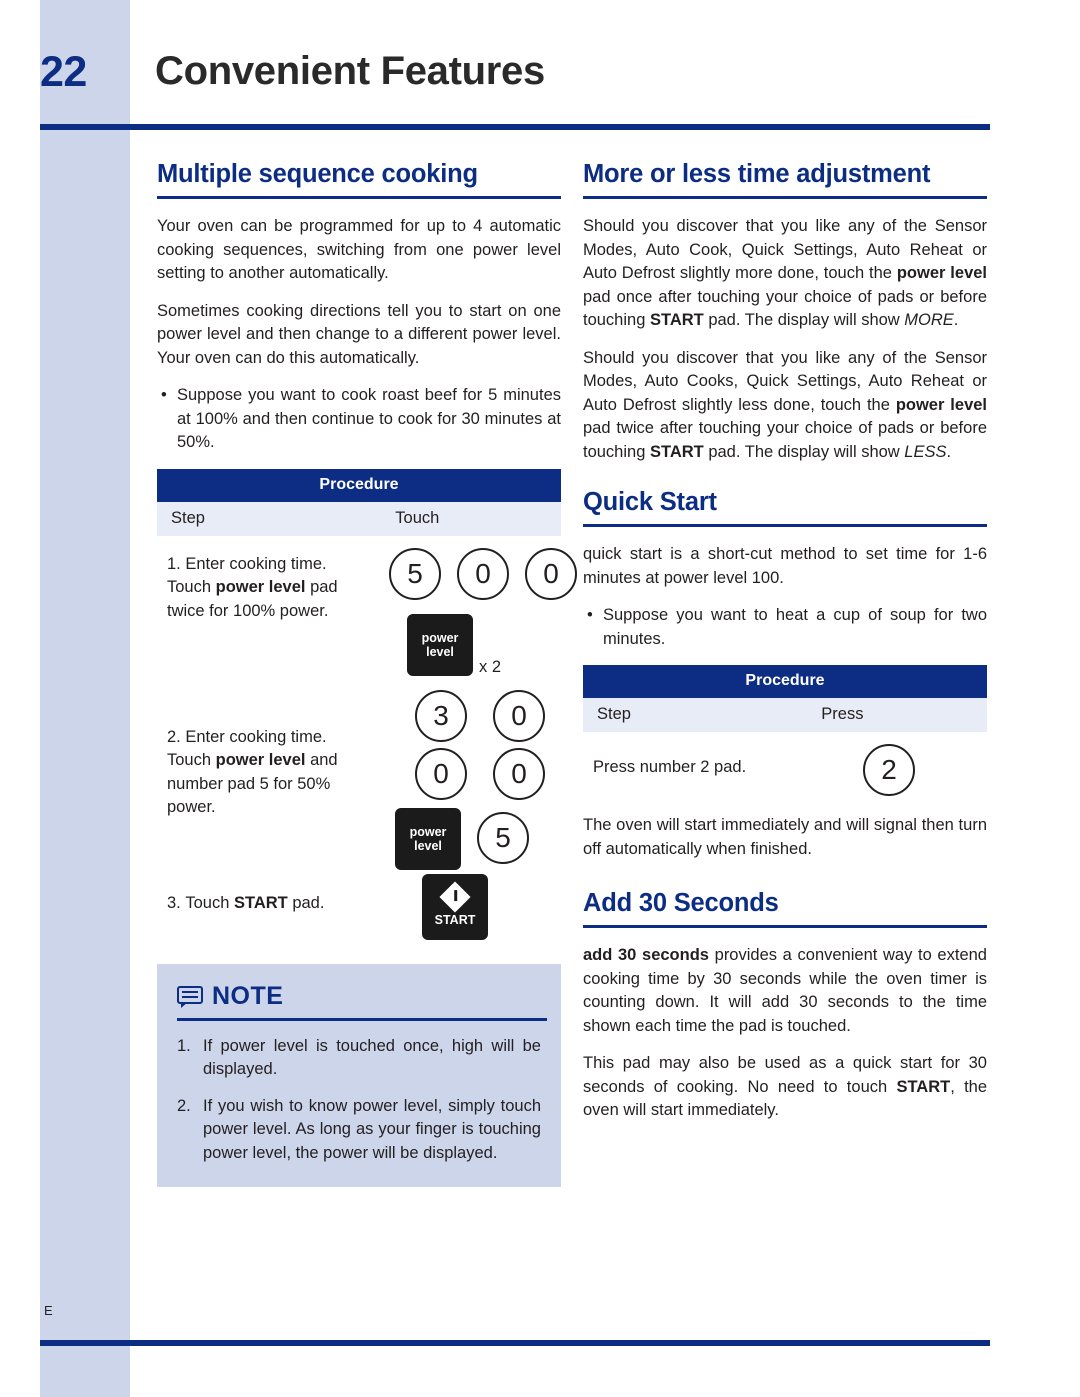 The height and width of the screenshot is (1397, 1080). What do you see at coordinates (359, 915) in the screenshot?
I see `procedure-step-3: 3. Touch START pad. START` at bounding box center [359, 915].